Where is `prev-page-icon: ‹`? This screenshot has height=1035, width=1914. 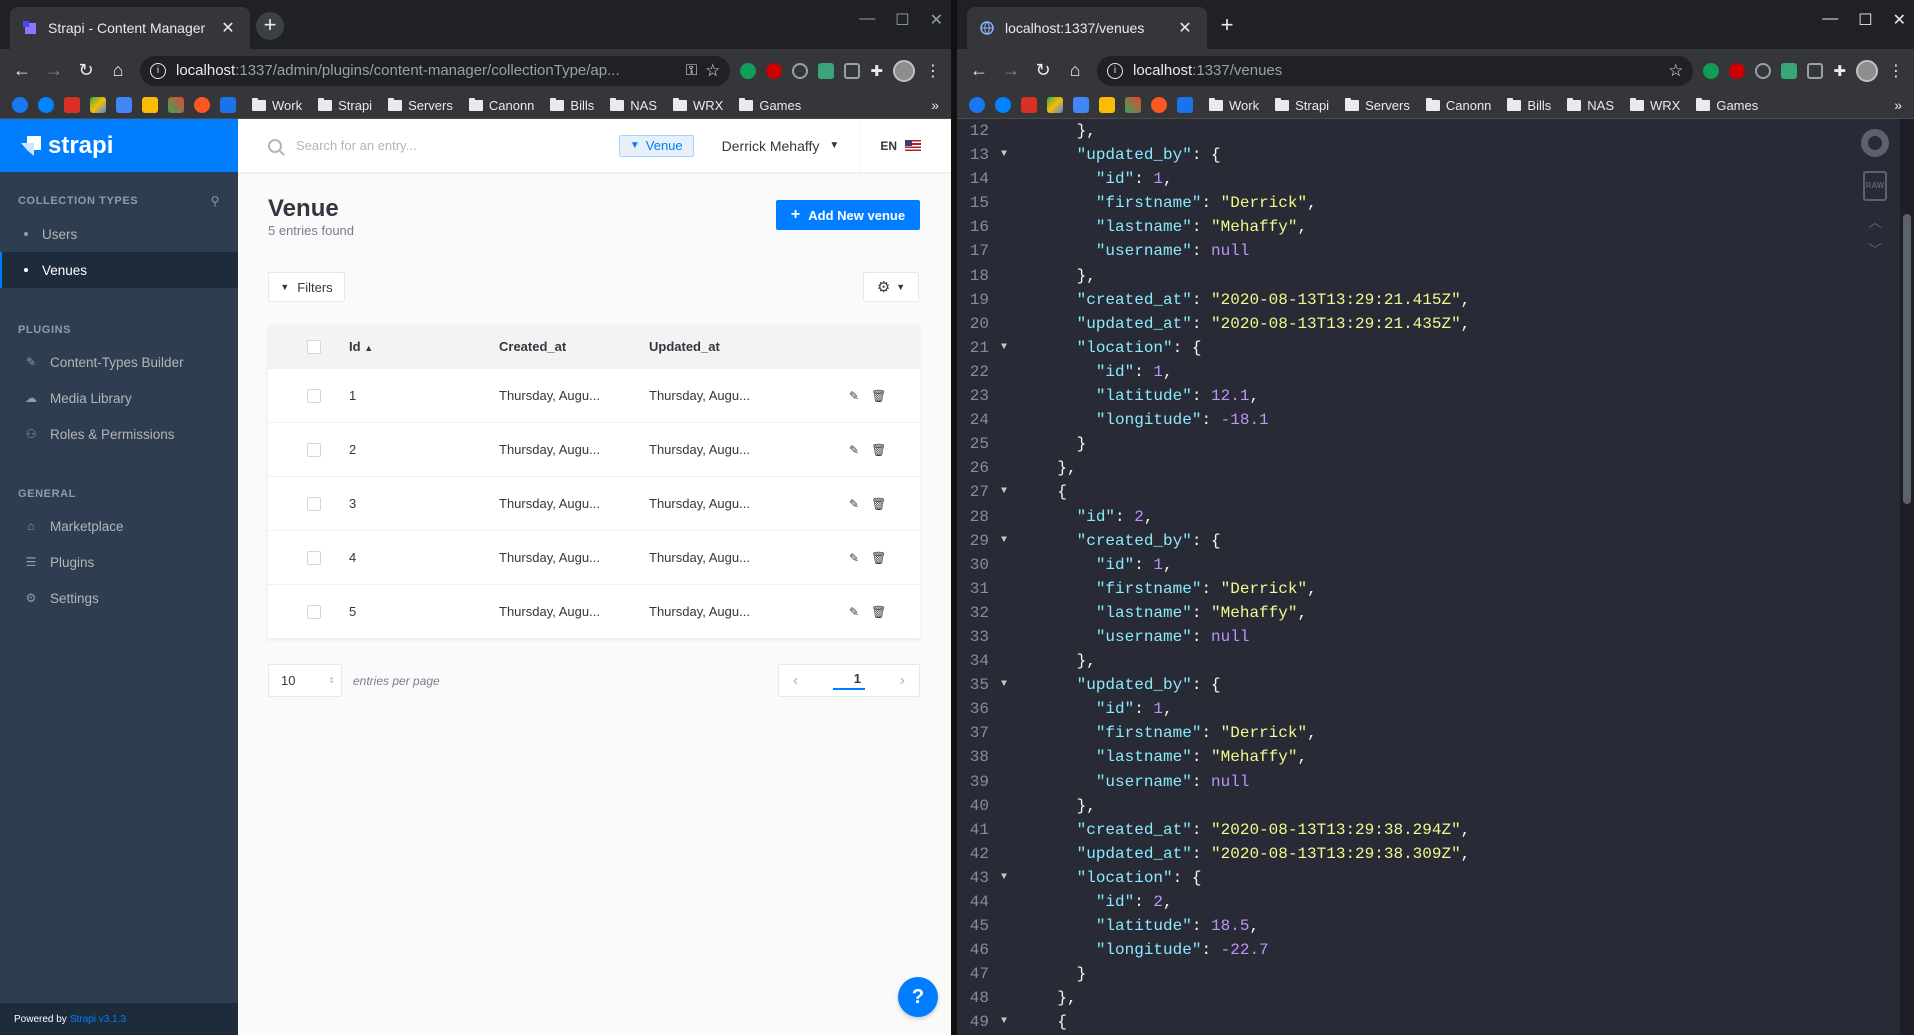
prev-page-icon: ‹ is located at coordinates (795, 681).